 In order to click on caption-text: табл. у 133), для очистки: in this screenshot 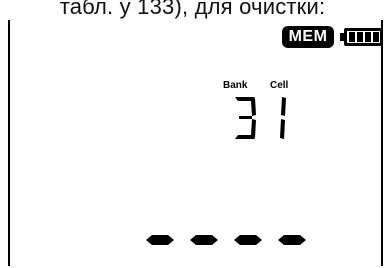, I will do `click(192, 9)`.